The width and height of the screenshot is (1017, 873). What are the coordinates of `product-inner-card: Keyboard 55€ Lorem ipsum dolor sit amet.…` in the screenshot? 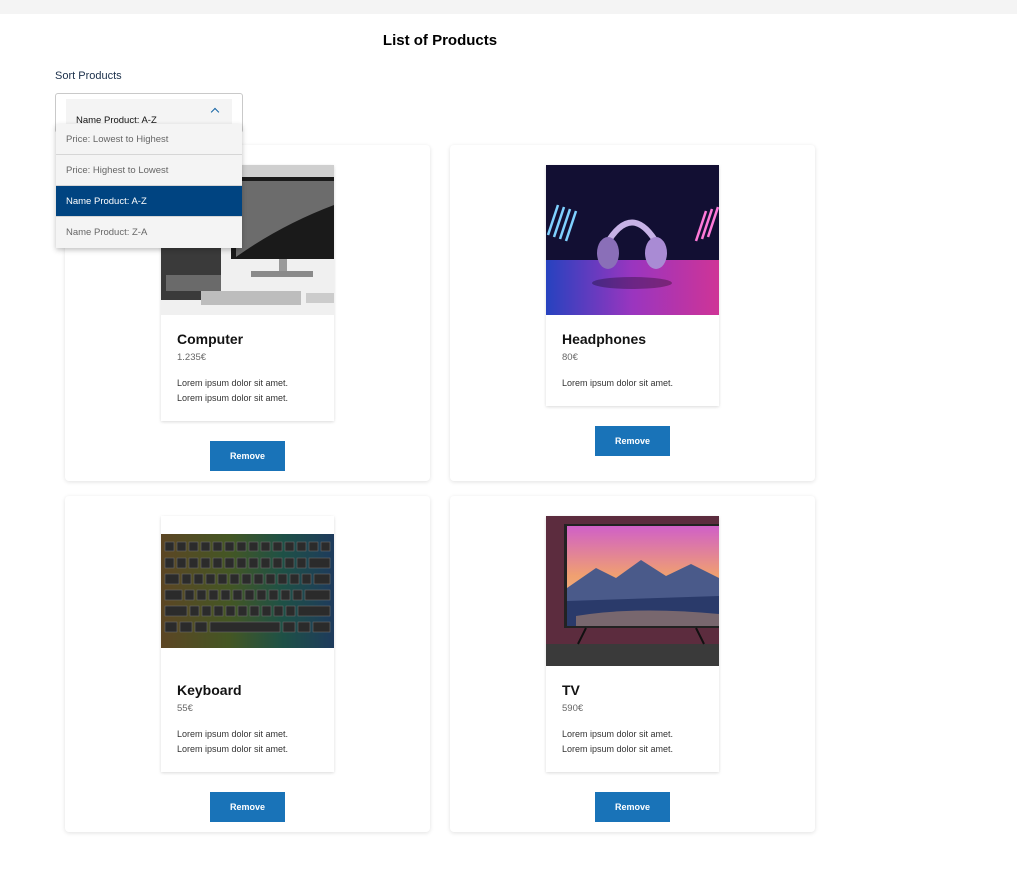 It's located at (247, 644).